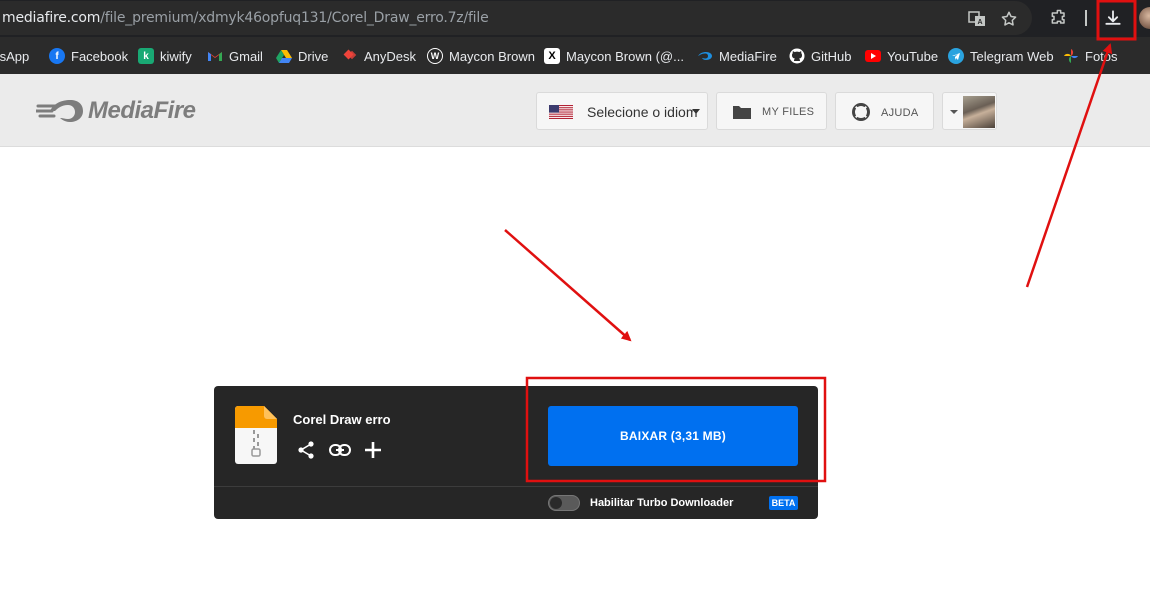  I want to click on download-icon, so click(1113, 18).